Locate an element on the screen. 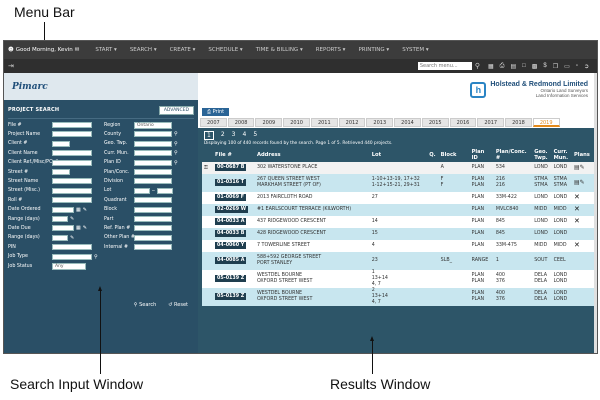 This screenshot has width=600, height=400. input-part is located at coordinates (153, 219).